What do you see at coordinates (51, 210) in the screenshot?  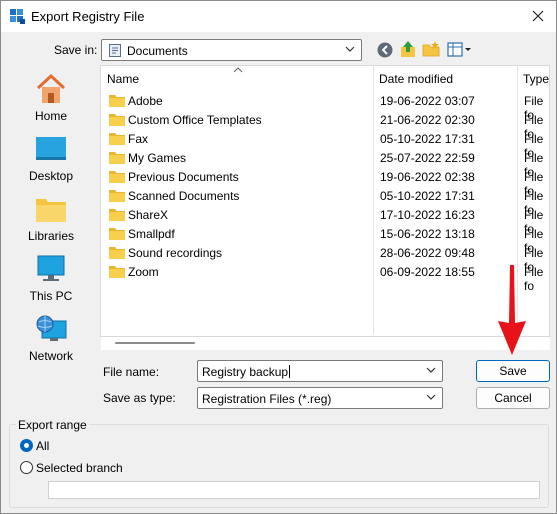 I see `libraries-icon` at bounding box center [51, 210].